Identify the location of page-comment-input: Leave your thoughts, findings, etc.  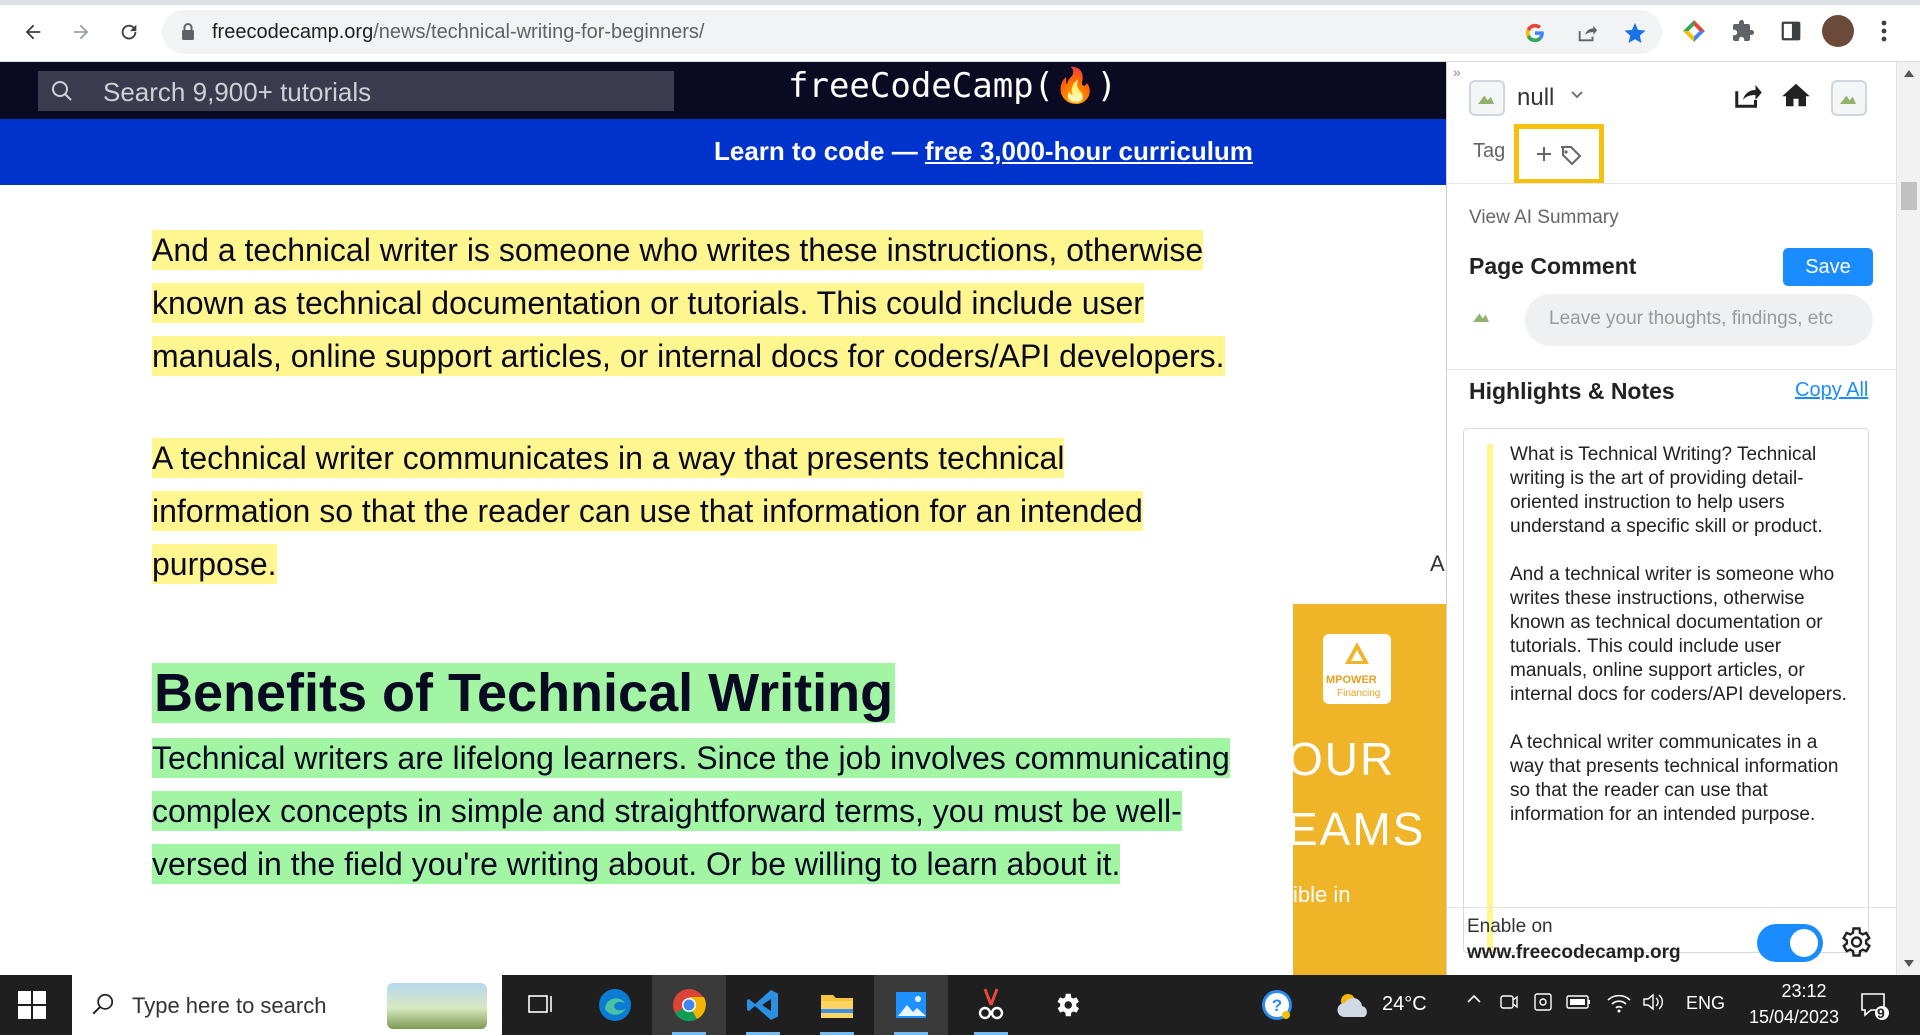
(1699, 320).